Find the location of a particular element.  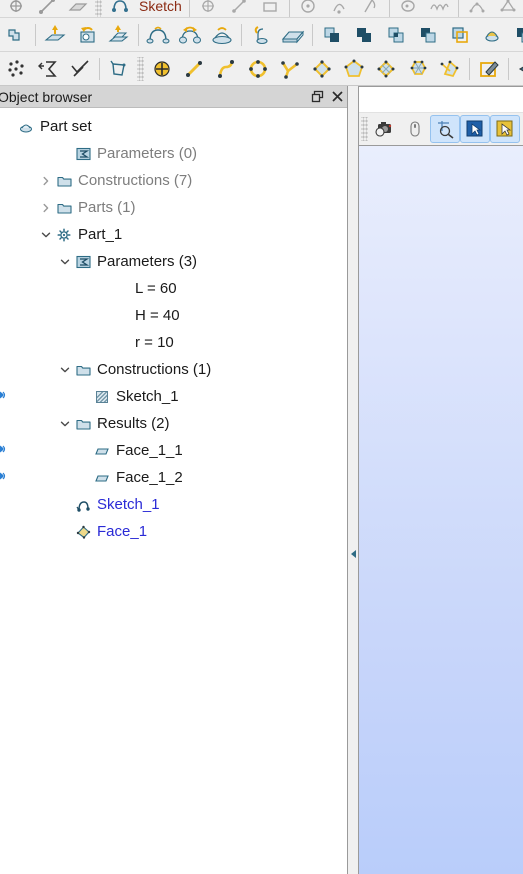

icon-spacer is located at coordinates (121, 289).